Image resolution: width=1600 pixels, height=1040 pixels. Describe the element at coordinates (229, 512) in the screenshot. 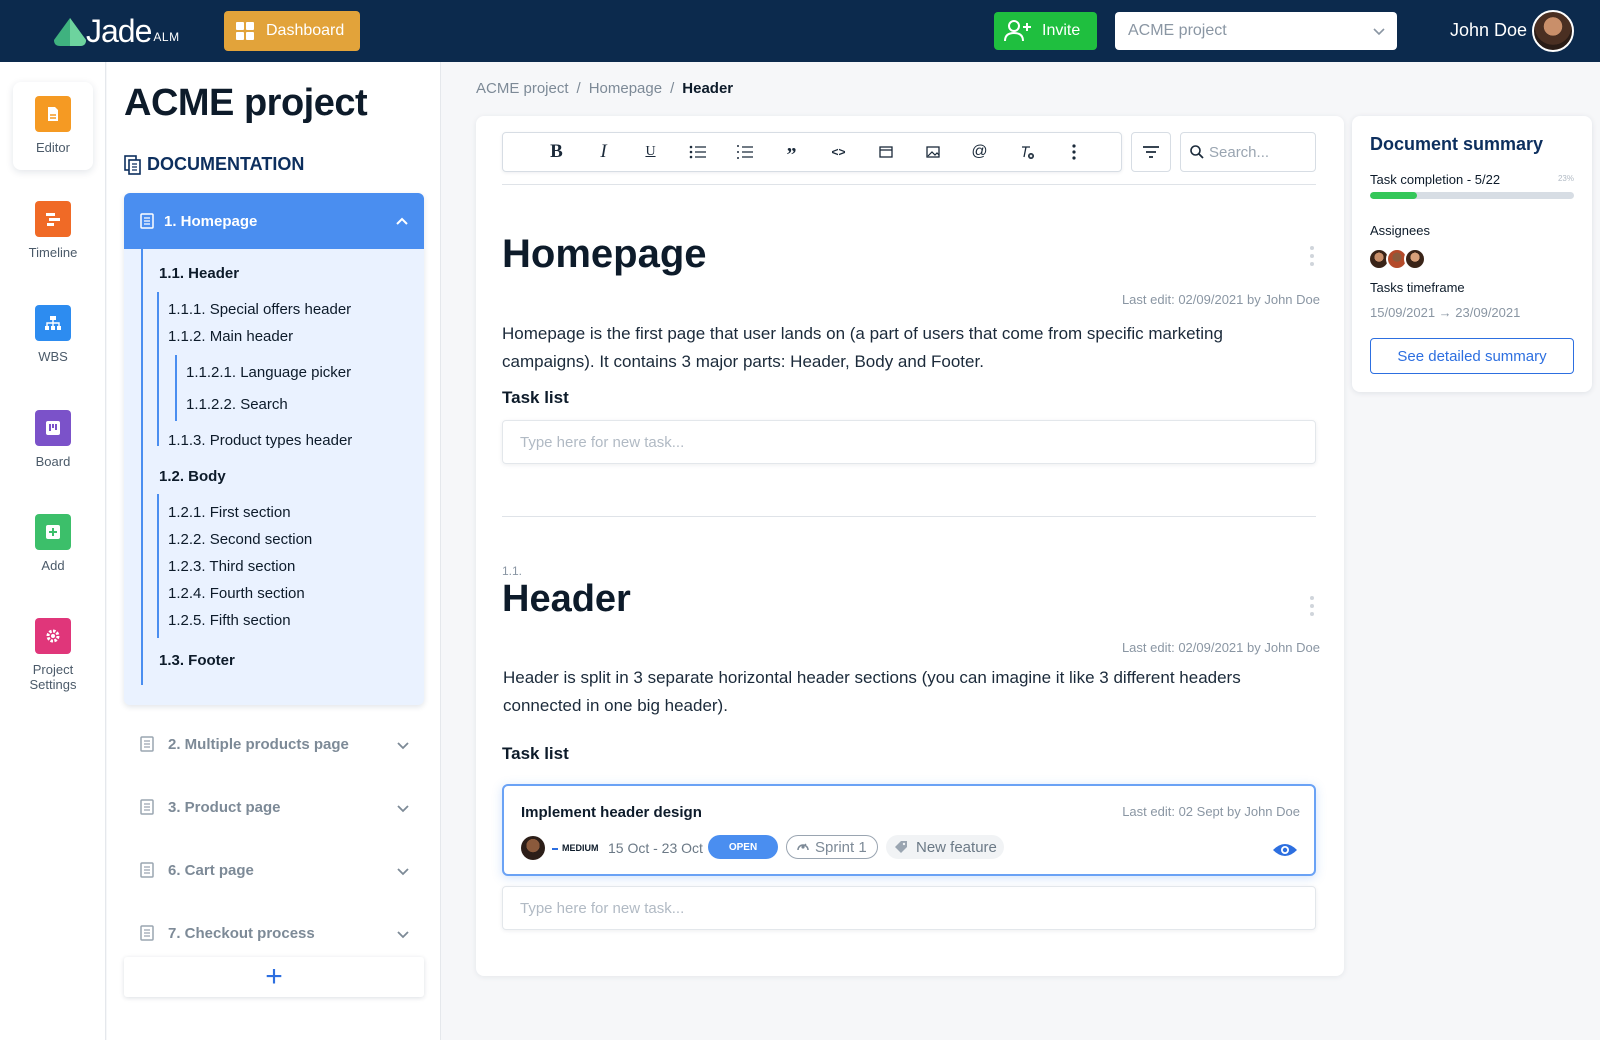

I see `tree-item-1-2-1: 1.2.1. First section` at that location.